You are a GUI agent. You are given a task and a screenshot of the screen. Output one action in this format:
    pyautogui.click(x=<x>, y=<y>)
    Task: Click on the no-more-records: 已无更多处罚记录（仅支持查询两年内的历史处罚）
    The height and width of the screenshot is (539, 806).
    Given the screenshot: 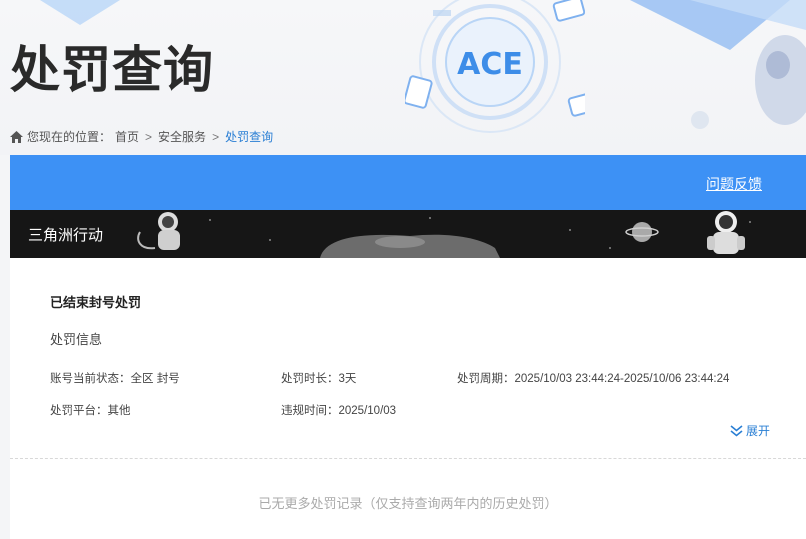 What is the action you would take?
    pyautogui.click(x=408, y=503)
    